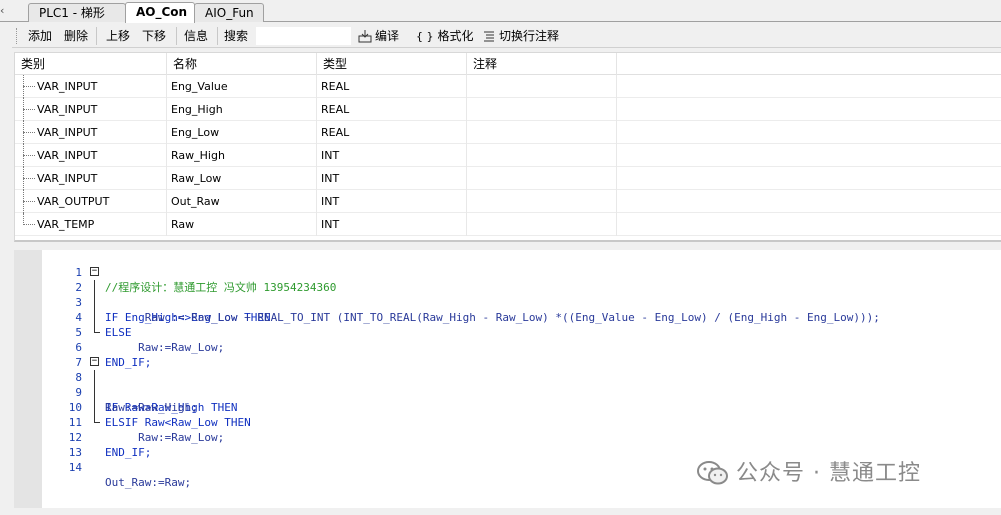 The image size is (1001, 515). I want to click on compile-icon, so click(365, 36).